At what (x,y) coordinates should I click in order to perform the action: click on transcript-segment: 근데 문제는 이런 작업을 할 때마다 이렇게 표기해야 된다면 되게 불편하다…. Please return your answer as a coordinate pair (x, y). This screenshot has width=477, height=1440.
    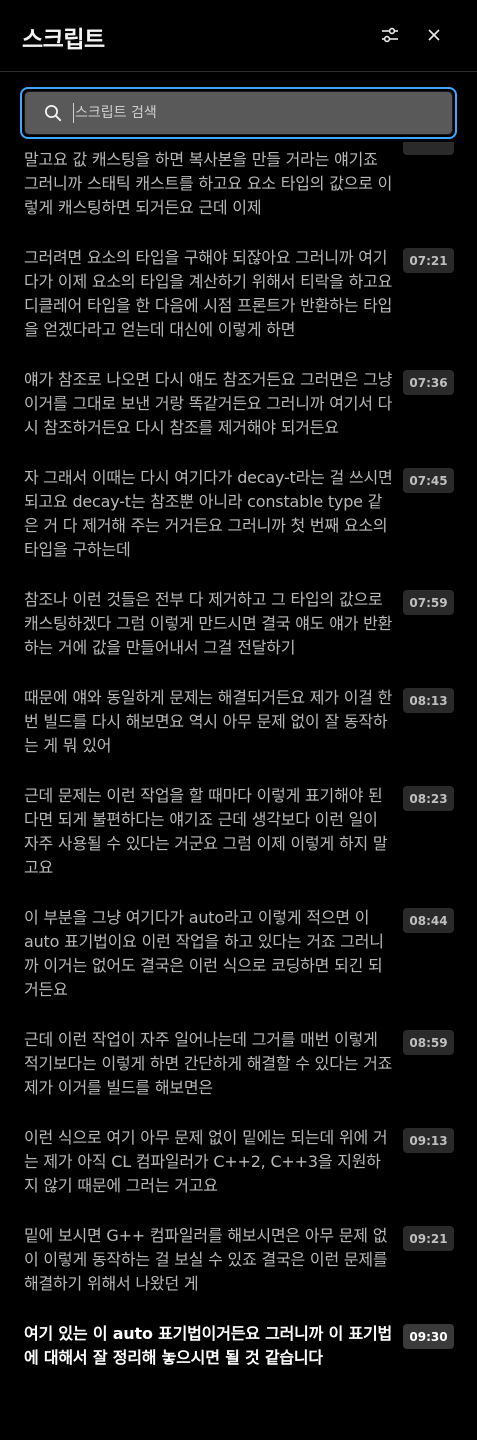
    Looking at the image, I should click on (239, 832).